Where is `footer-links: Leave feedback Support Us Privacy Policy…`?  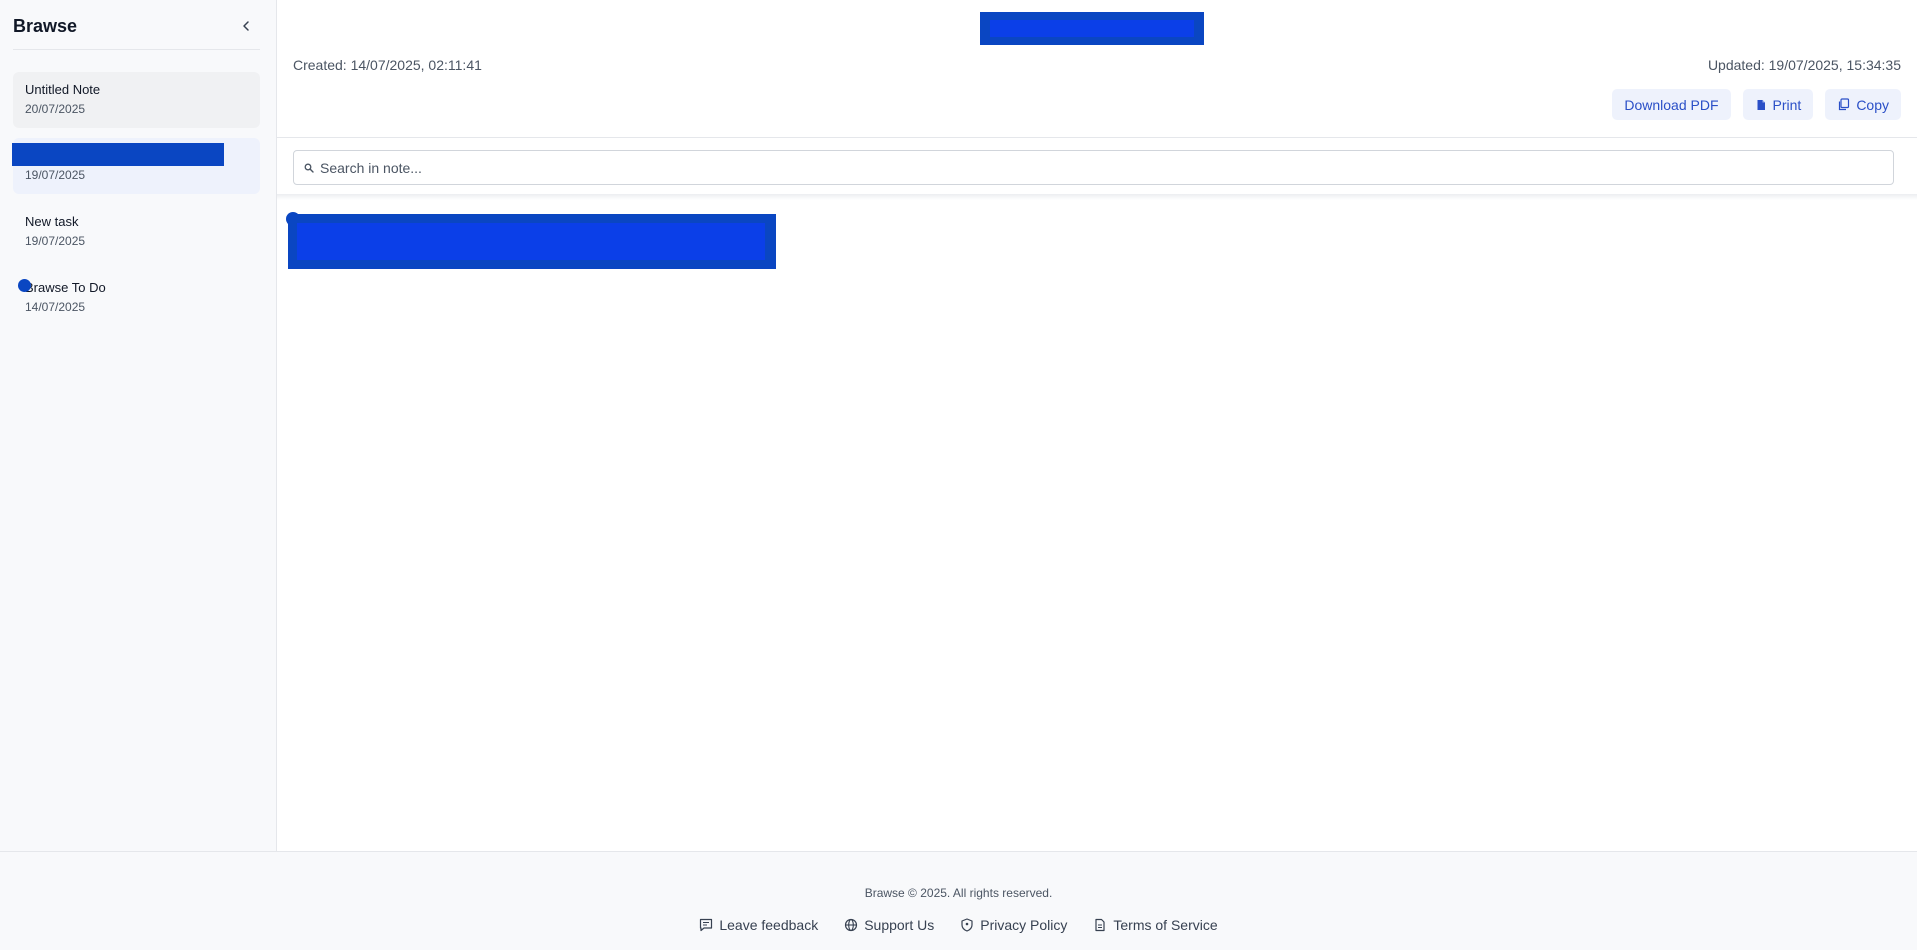
footer-links: Leave feedback Support Us Privacy Policy… is located at coordinates (958, 925).